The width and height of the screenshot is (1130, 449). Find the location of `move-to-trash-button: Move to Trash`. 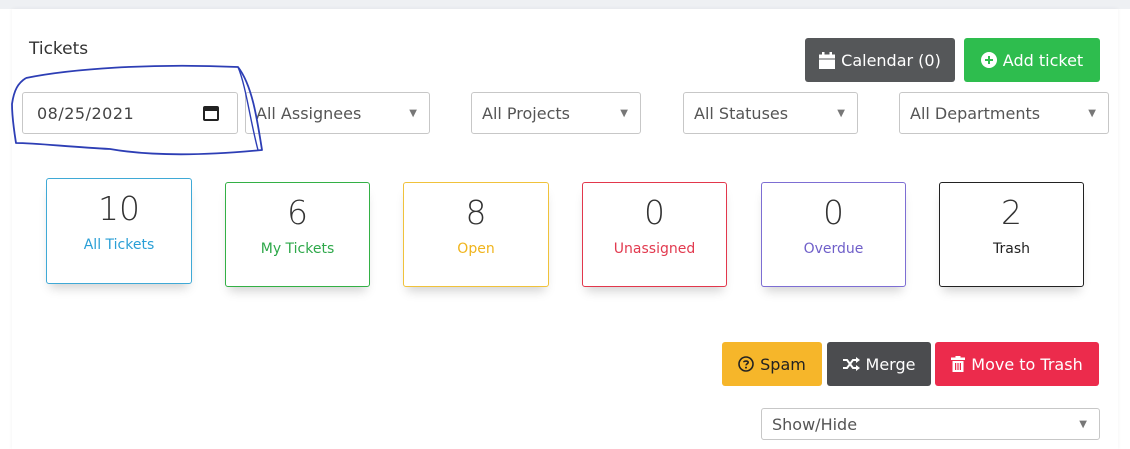

move-to-trash-button: Move to Trash is located at coordinates (1017, 364).